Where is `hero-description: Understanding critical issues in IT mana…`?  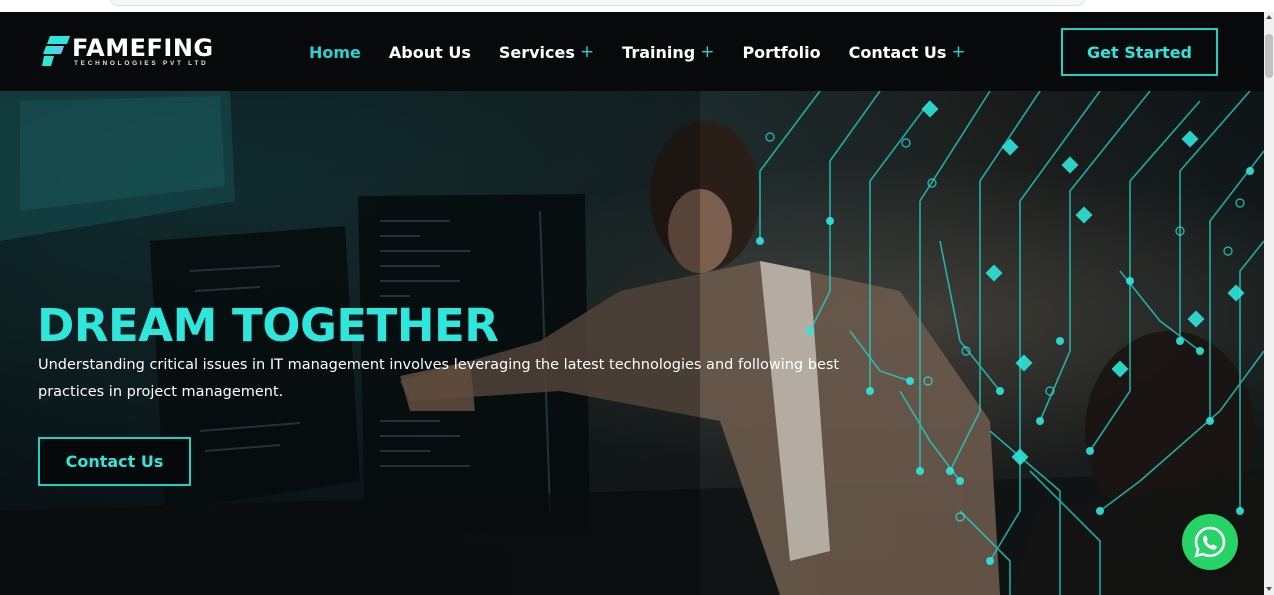
hero-description: Understanding critical issues in IT mana… is located at coordinates (439, 378).